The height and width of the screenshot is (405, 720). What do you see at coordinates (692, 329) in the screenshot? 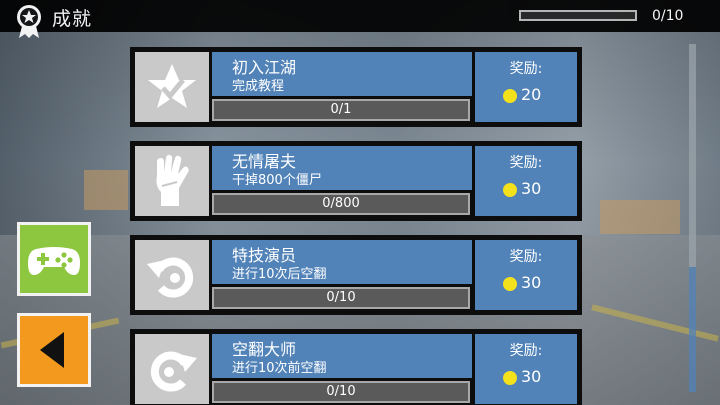
I see `scrollbar-thumb` at bounding box center [692, 329].